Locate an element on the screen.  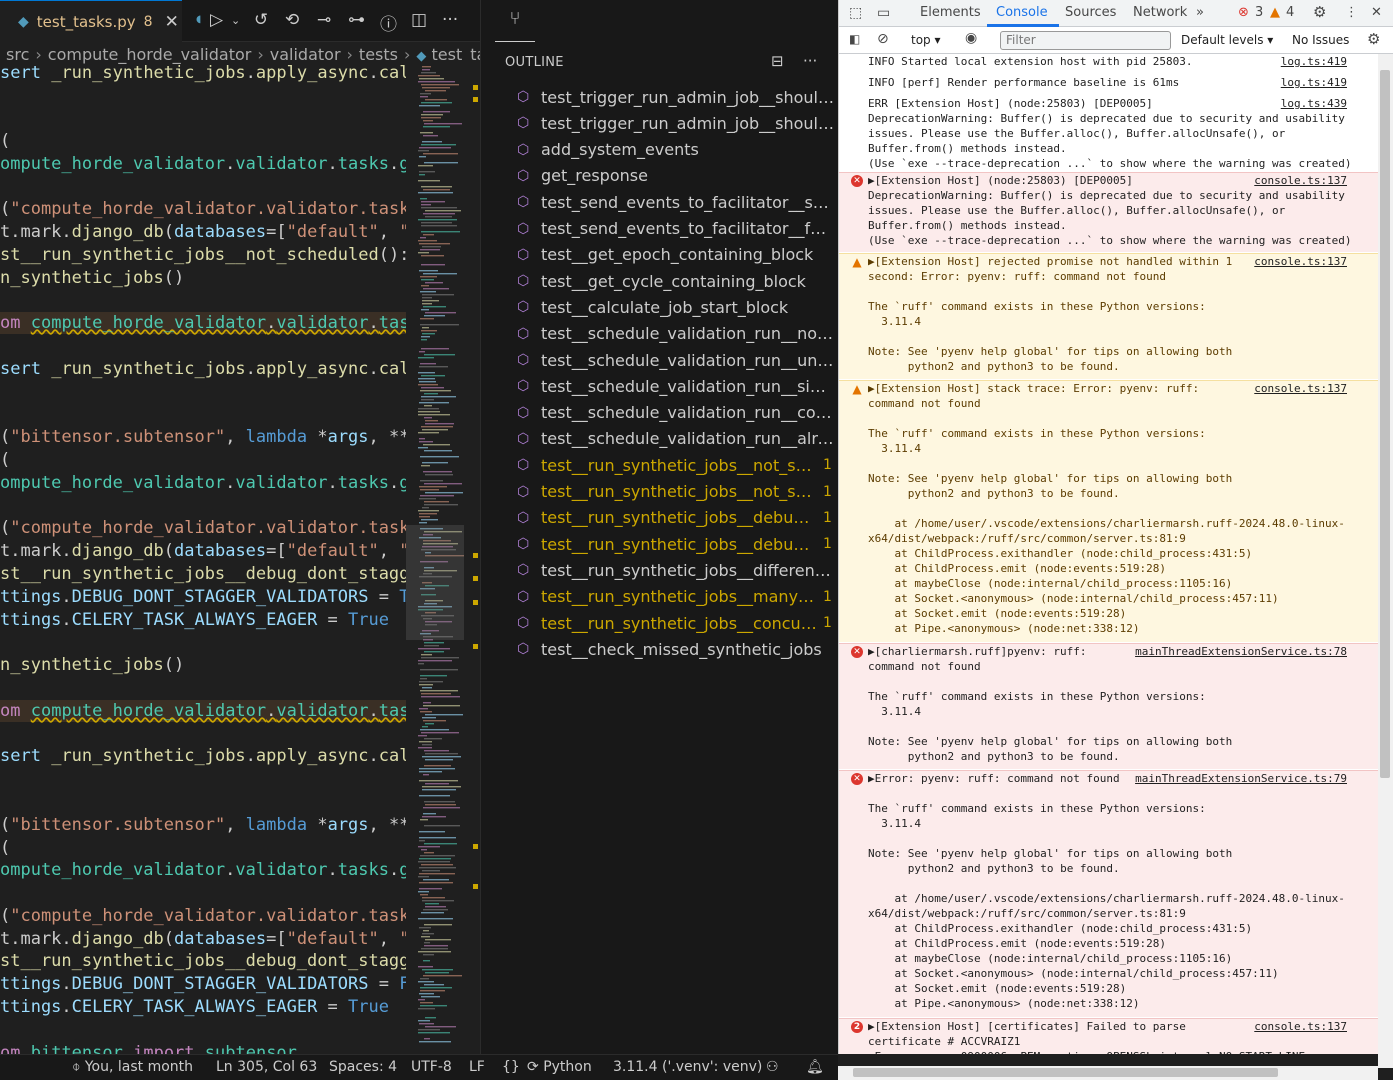
inspect-element-icon: ⬚ is located at coordinates (855, 13).